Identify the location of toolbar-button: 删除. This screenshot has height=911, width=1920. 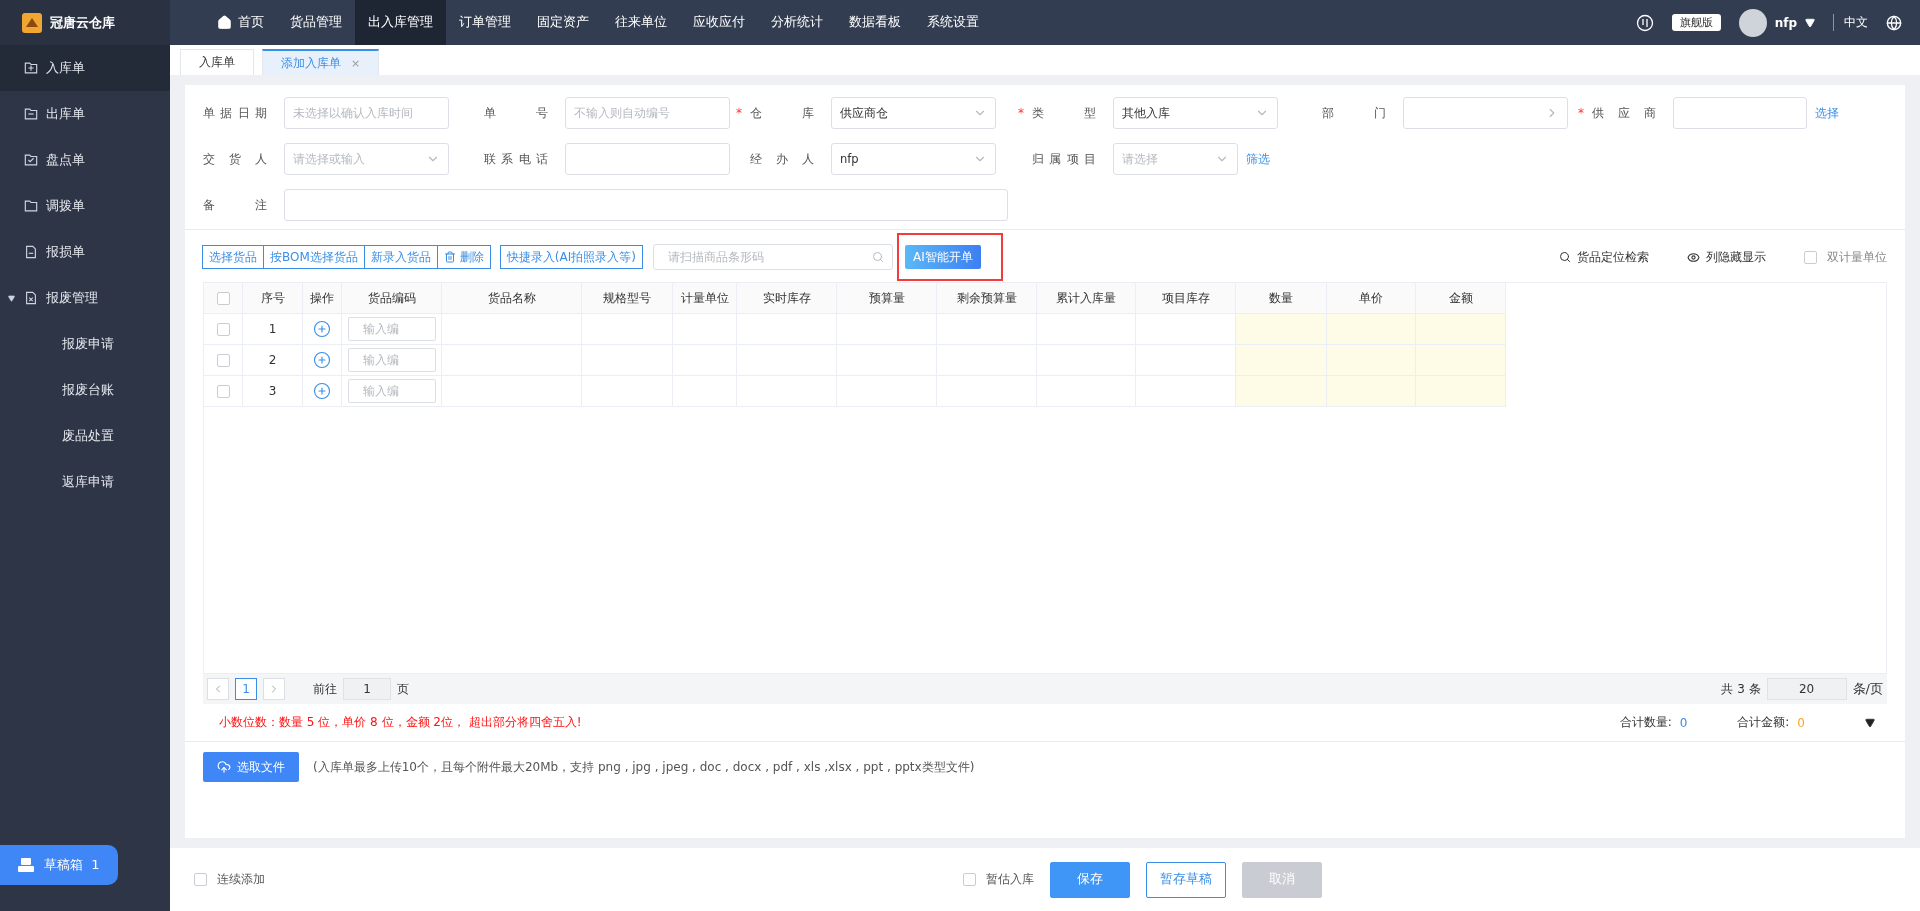
(463, 257).